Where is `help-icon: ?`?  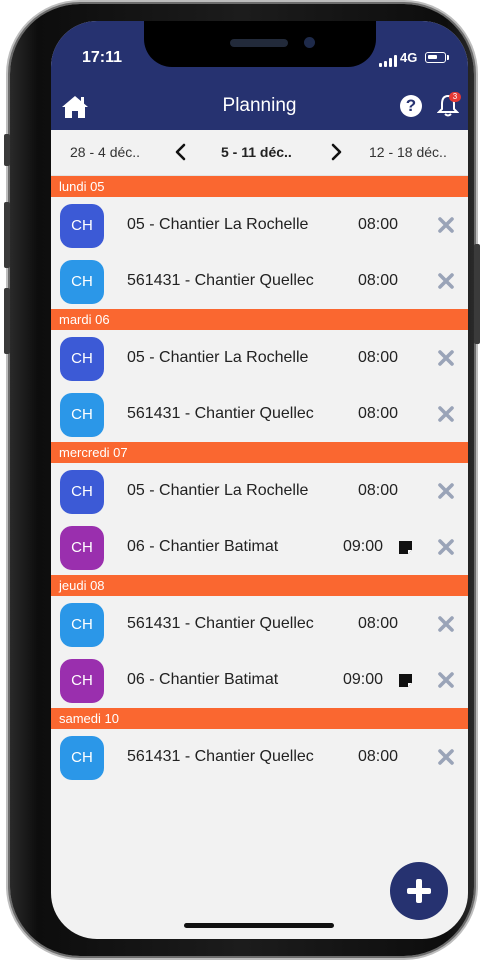
help-icon: ? is located at coordinates (411, 106).